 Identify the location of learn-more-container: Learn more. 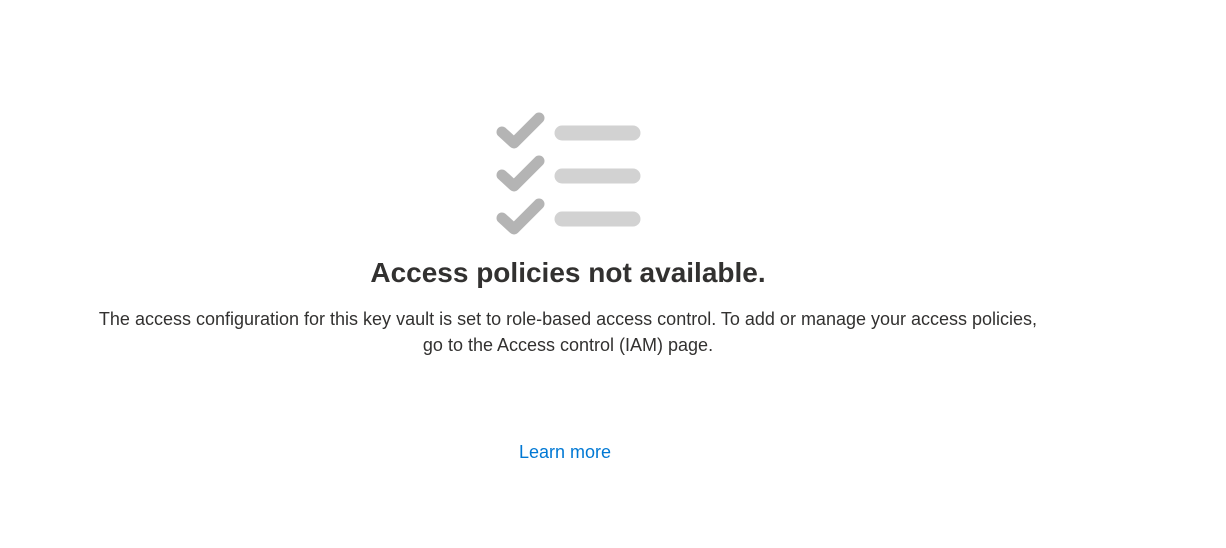
(565, 452).